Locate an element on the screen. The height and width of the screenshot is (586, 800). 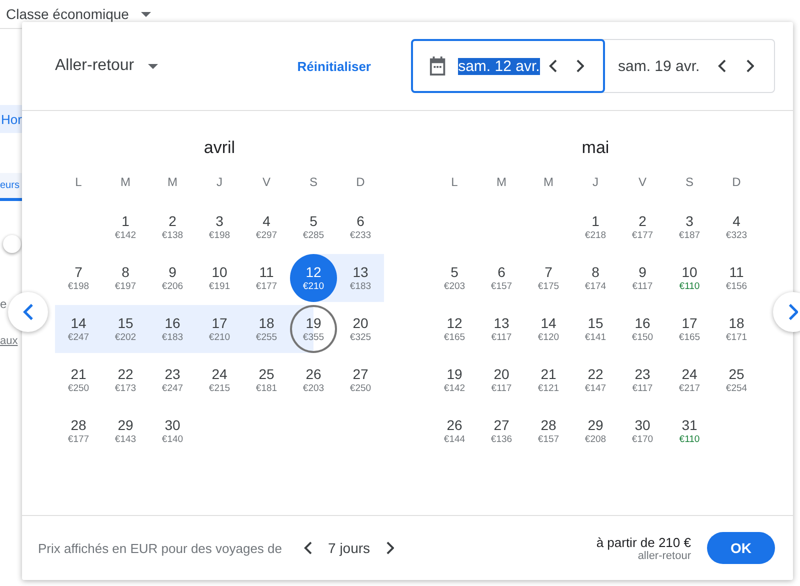
trip-duration: 7 jours is located at coordinates (349, 548).